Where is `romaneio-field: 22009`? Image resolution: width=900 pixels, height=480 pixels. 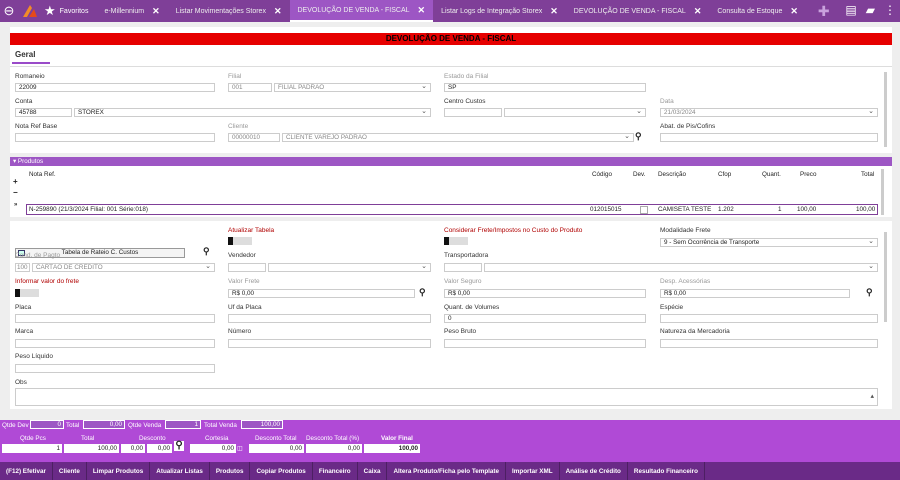
romaneio-field: 22009 is located at coordinates (115, 87).